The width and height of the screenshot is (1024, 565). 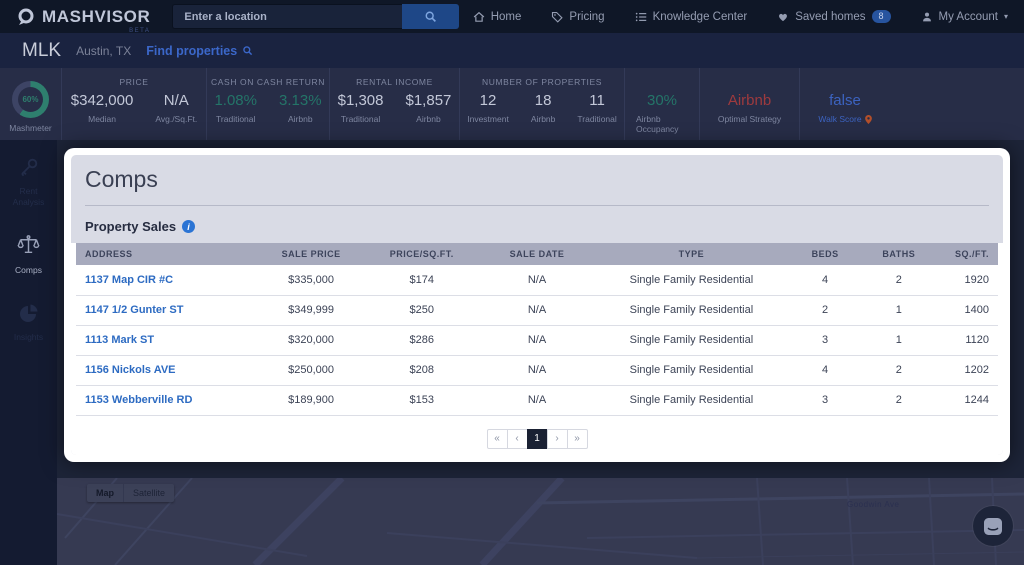 What do you see at coordinates (868, 119) in the screenshot?
I see `map-pin-icon` at bounding box center [868, 119].